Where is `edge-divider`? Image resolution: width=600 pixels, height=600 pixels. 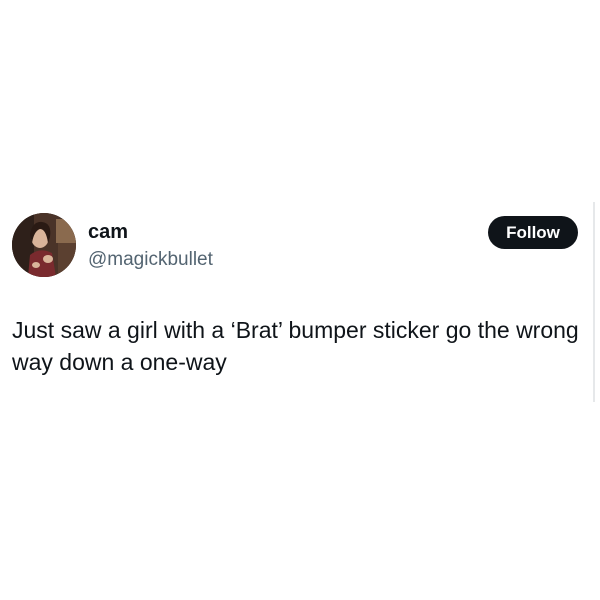 edge-divider is located at coordinates (594, 302).